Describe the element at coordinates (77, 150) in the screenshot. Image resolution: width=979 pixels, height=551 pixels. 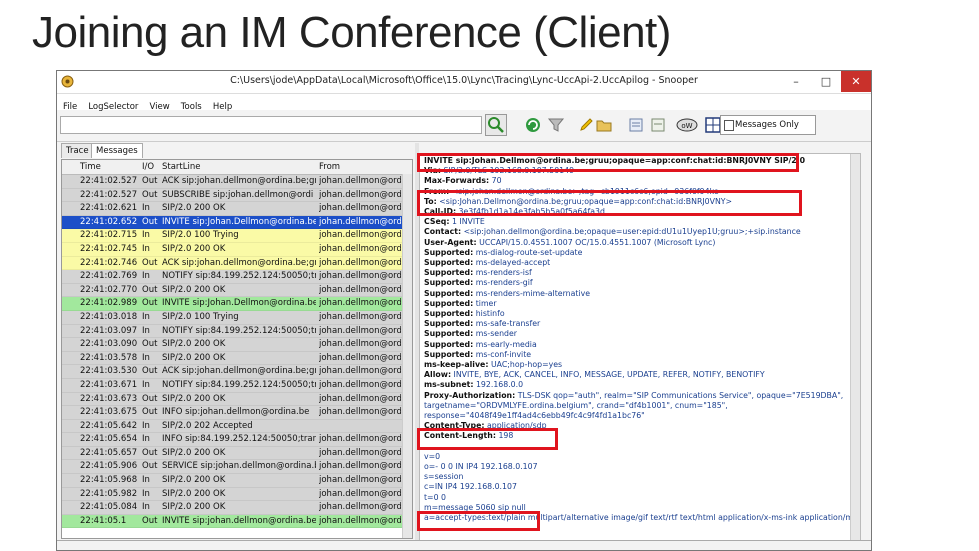
I see `tab-trace: Trace` at that location.